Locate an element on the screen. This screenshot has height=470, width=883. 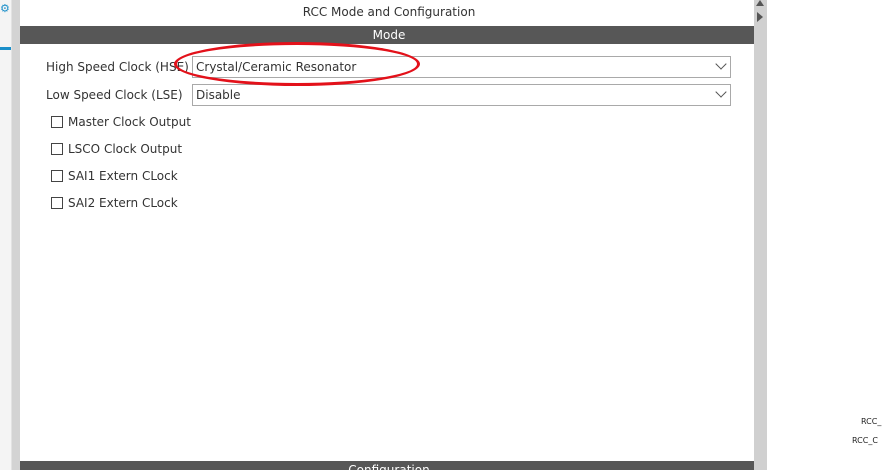
sai1-extern-clock-checkbox is located at coordinates (57, 176).